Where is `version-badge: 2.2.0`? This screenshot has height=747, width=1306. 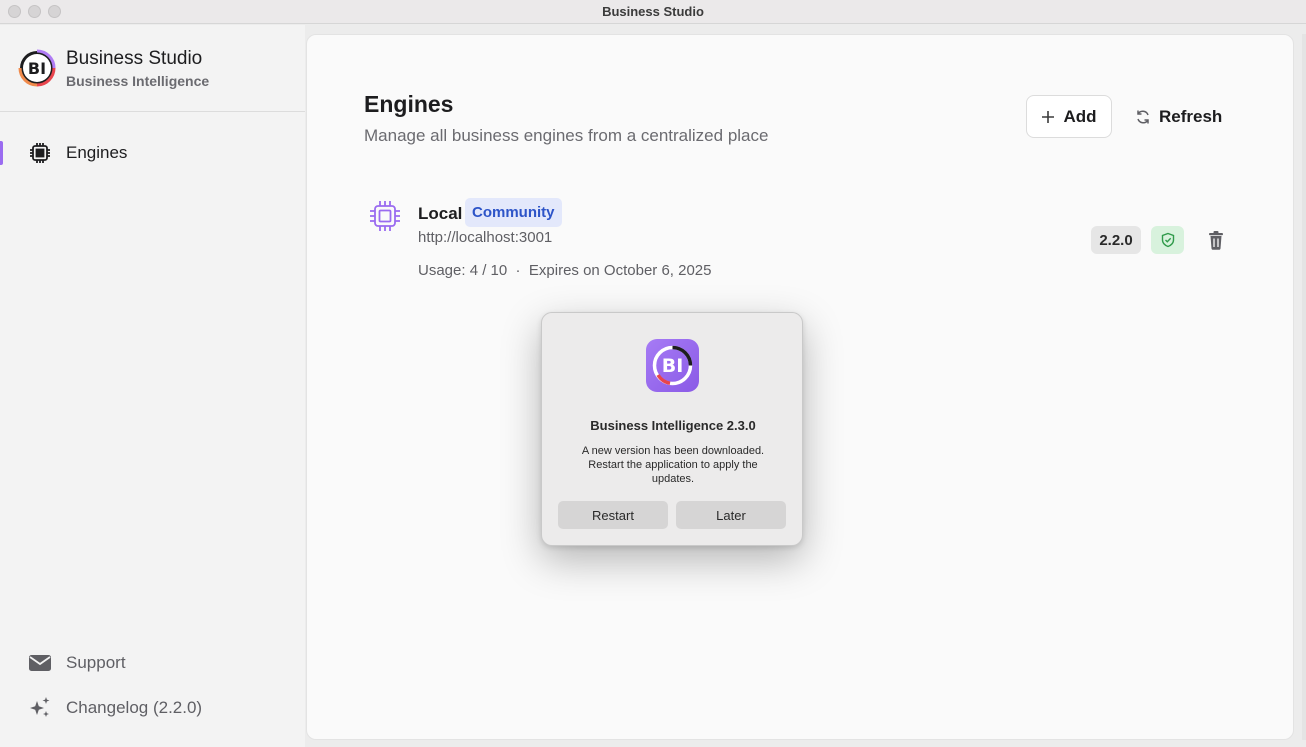 version-badge: 2.2.0 is located at coordinates (1116, 240).